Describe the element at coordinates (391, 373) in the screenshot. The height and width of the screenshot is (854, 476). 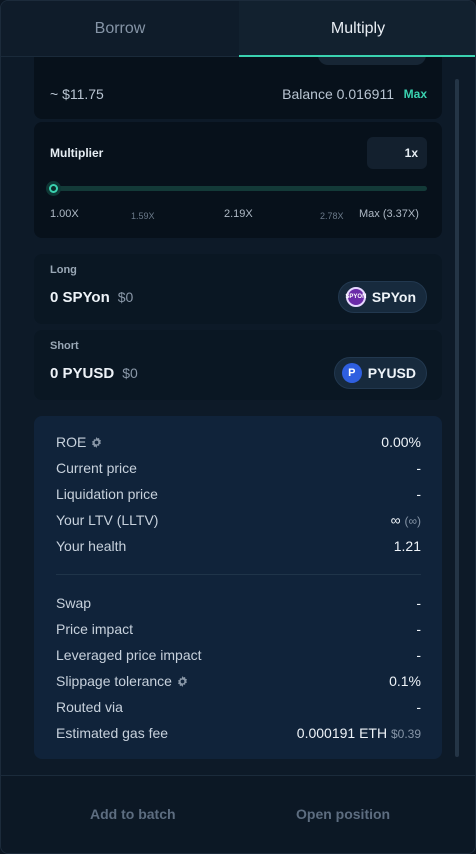
I see `short-token-name: PYUSD` at that location.